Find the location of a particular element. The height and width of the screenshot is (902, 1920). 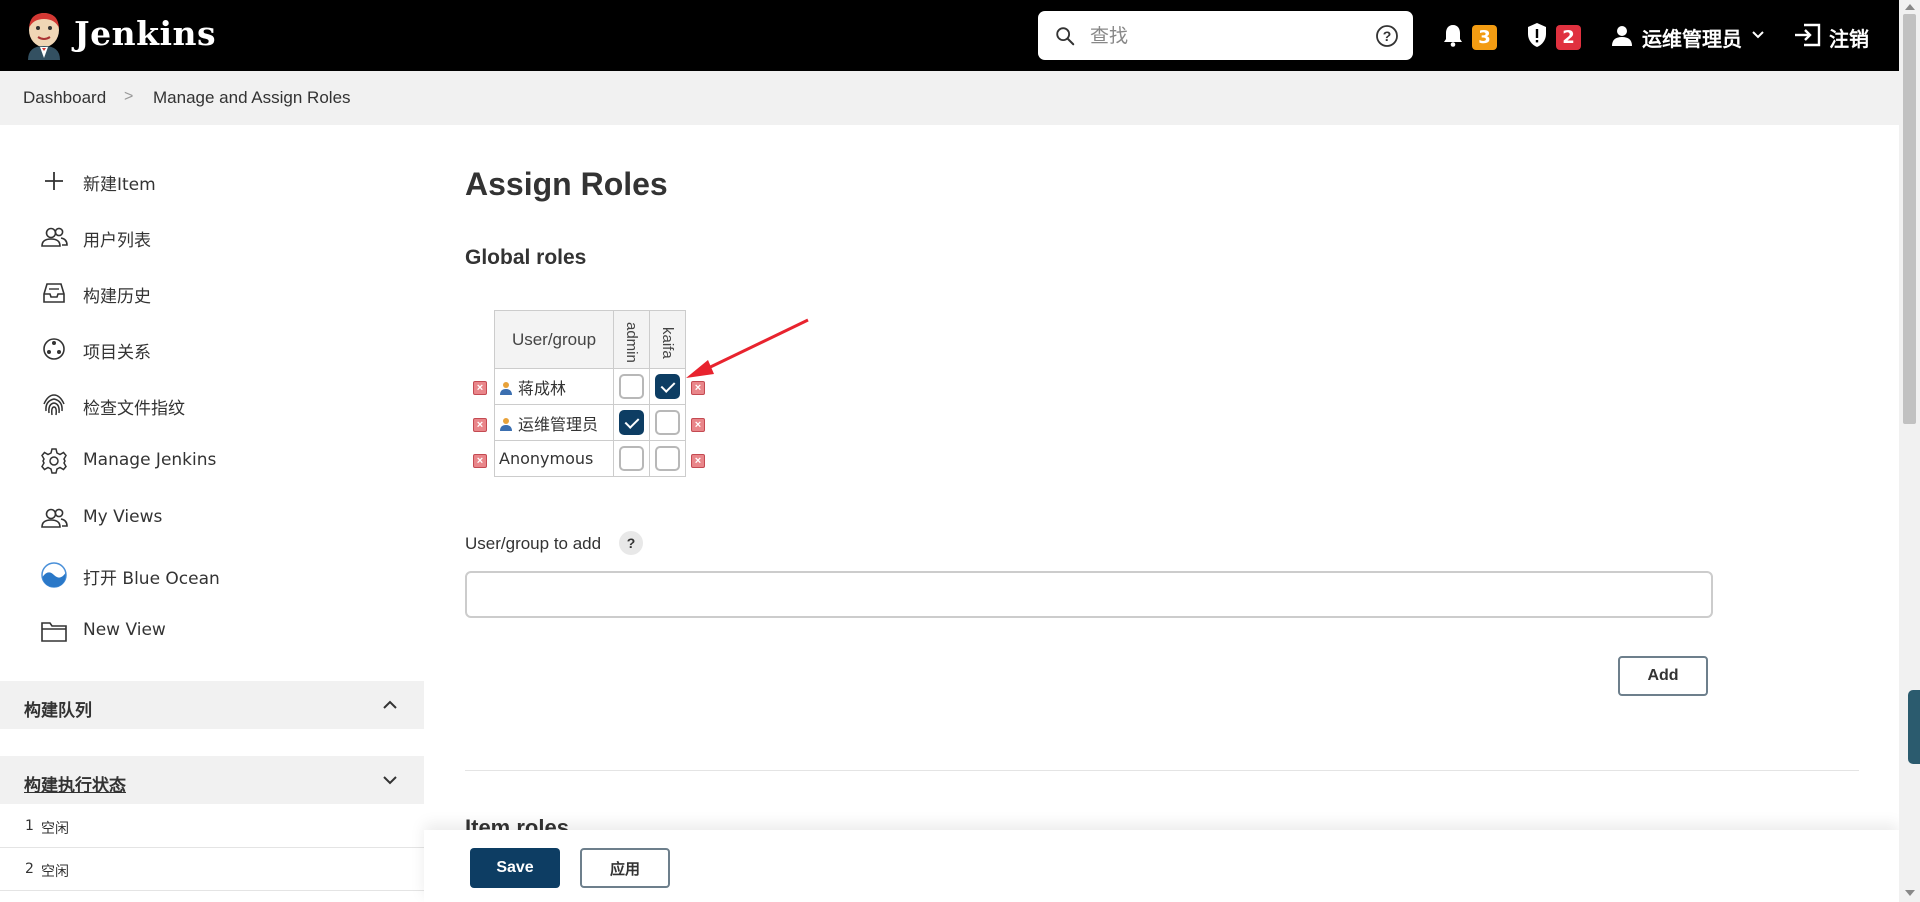

sidebar-item-fingerprint: 检查文件指纹 is located at coordinates (220, 405).